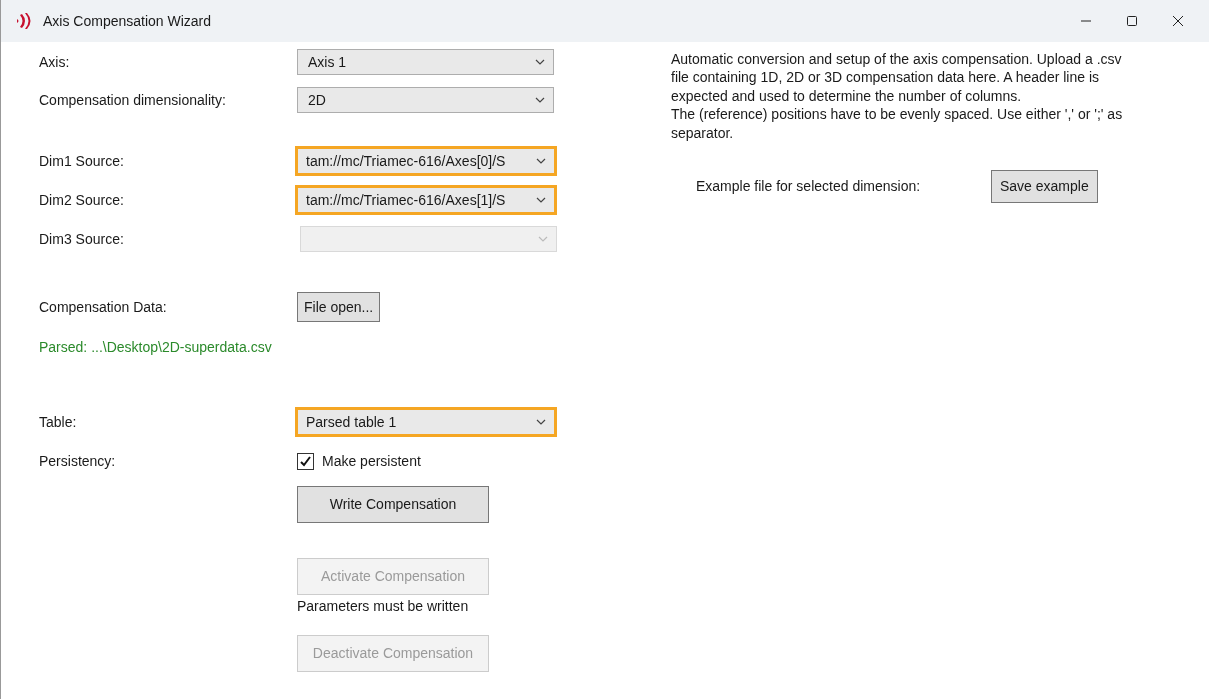  I want to click on field-label: Axis:, so click(54, 62).